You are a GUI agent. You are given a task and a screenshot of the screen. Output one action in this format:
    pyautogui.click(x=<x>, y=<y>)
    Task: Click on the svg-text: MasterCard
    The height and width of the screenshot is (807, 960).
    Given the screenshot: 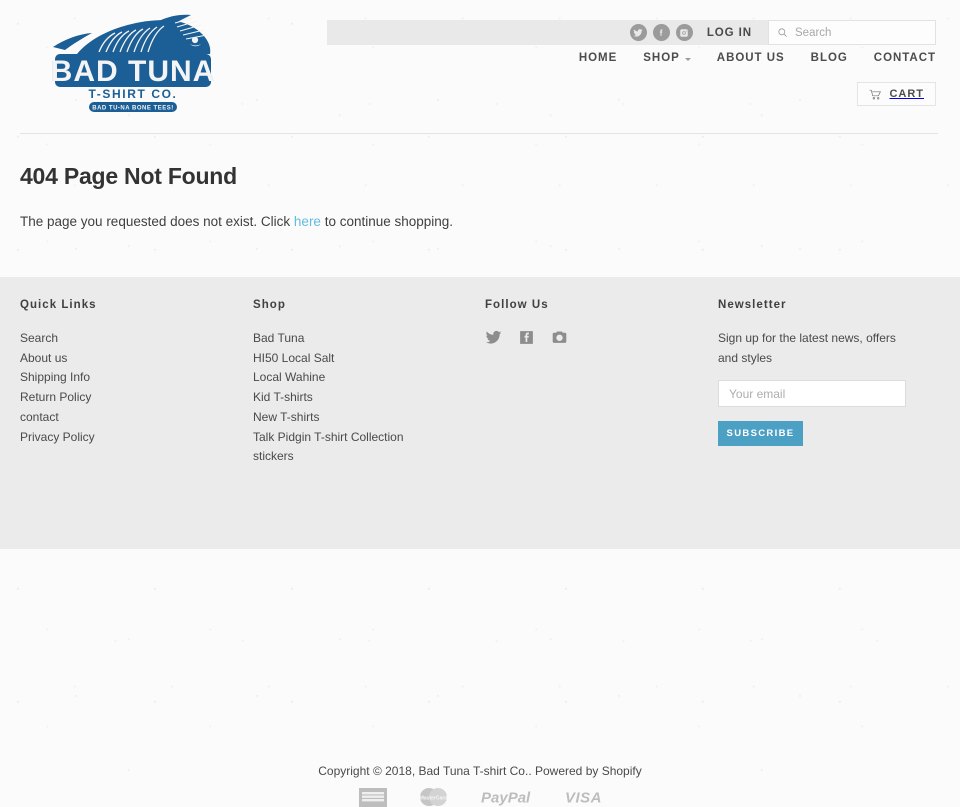 What is the action you would take?
    pyautogui.click(x=433, y=798)
    